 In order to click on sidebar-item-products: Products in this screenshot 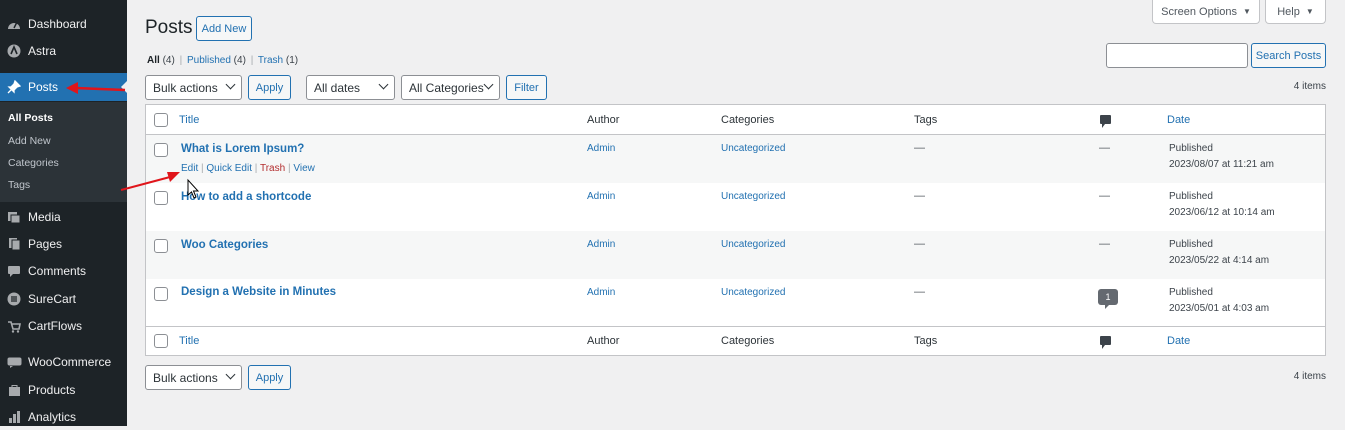, I will do `click(63, 390)`.